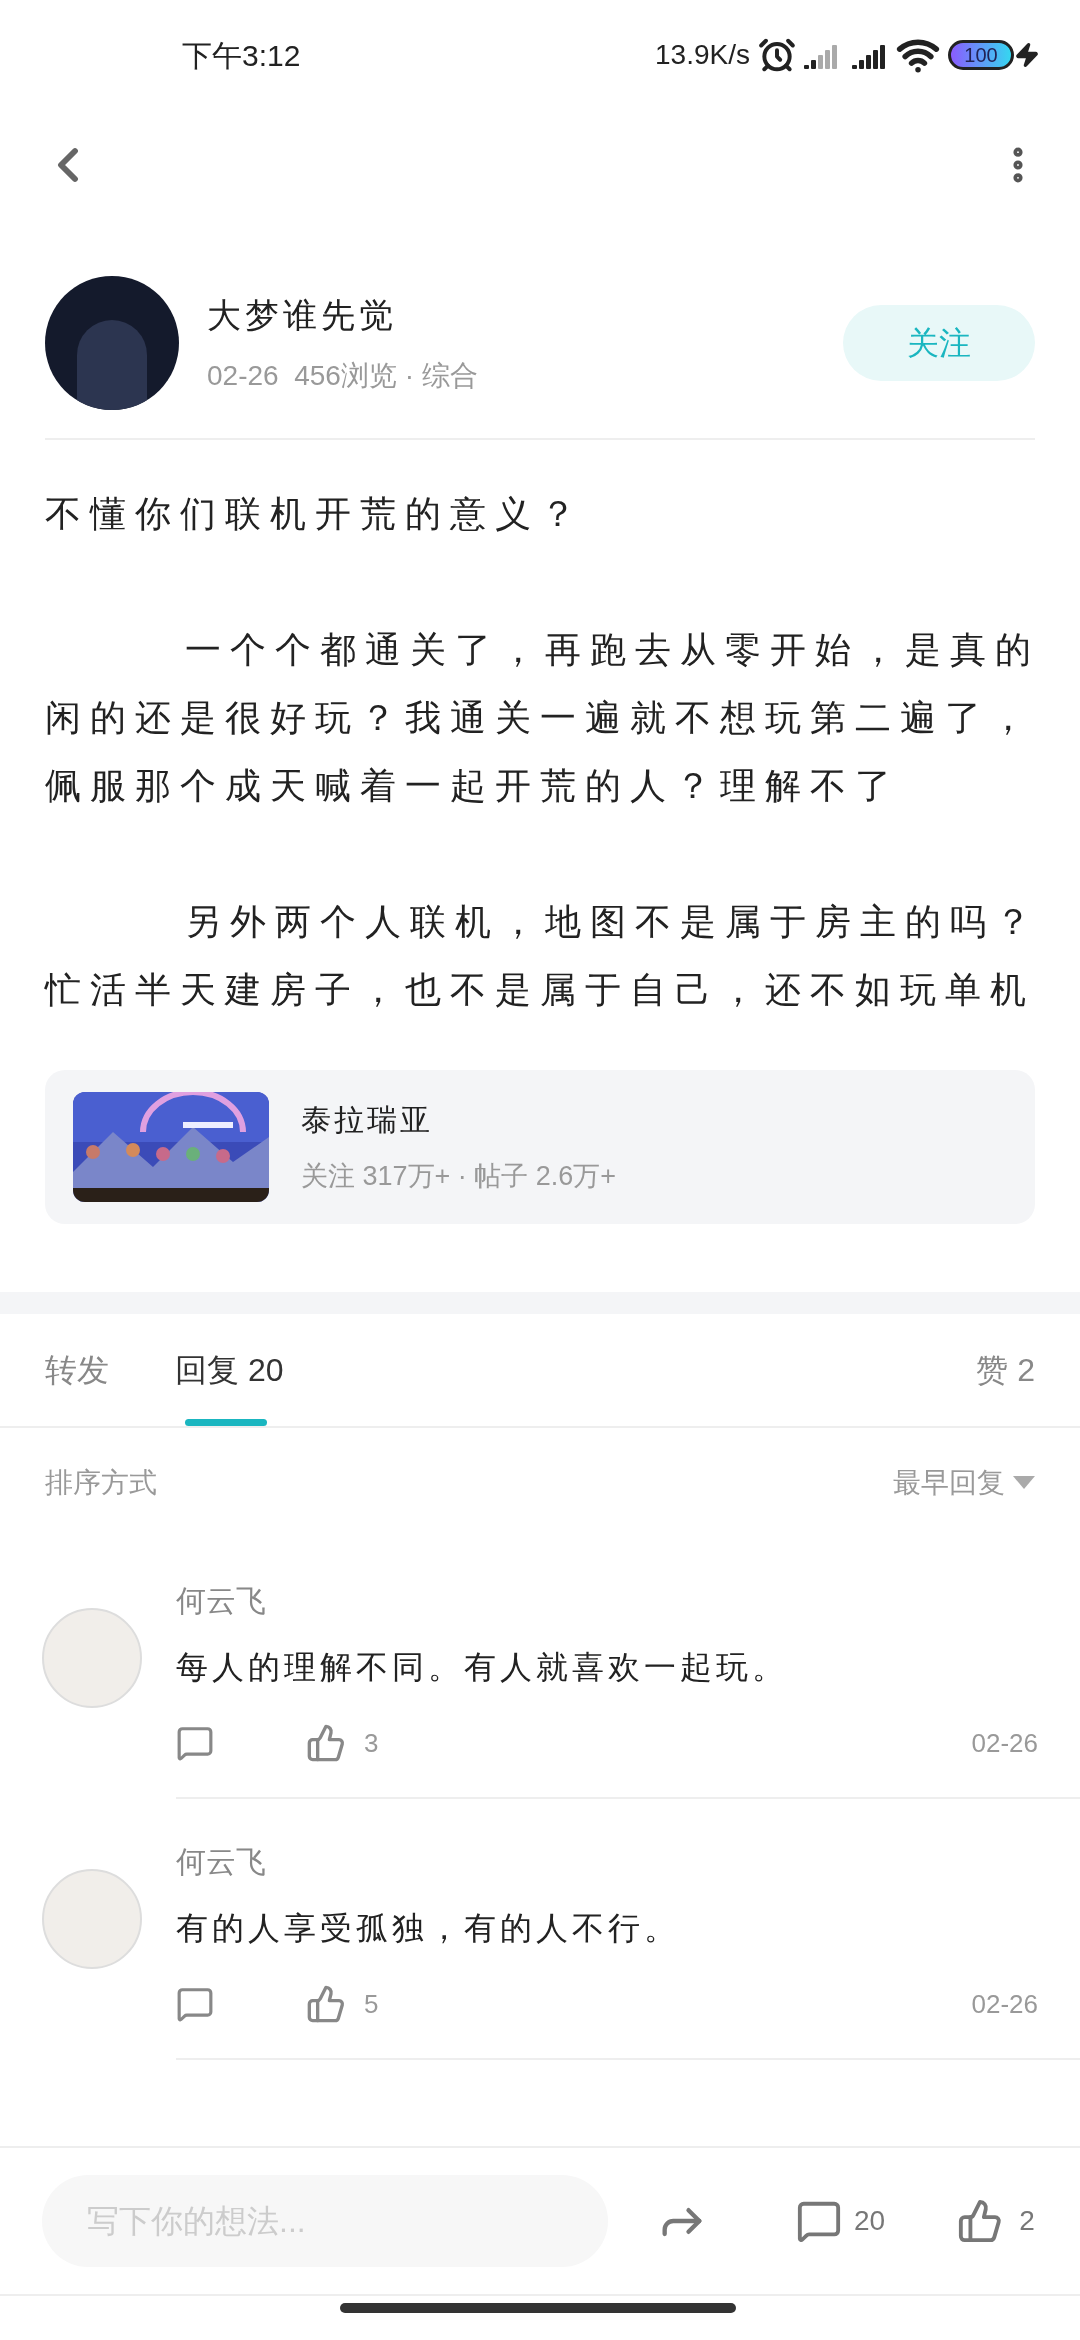 This screenshot has width=1080, height=2340. Describe the element at coordinates (543, 956) in the screenshot. I see `post-paragraph: 另外两个人联机，地图不是属于房主的吗？忙活半天建房子，也不是属于自己，还不如玩单机` at that location.